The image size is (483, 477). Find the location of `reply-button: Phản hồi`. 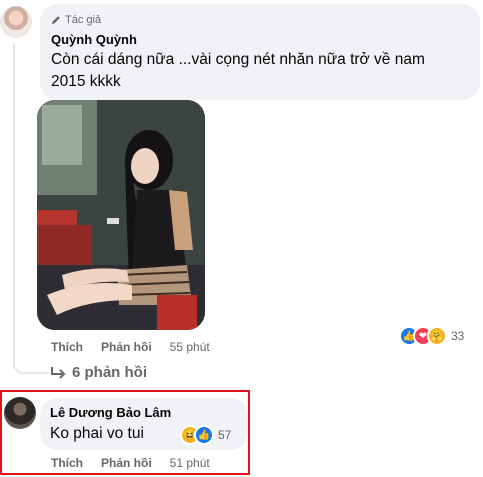

reply-button: Phản hồi is located at coordinates (126, 347).